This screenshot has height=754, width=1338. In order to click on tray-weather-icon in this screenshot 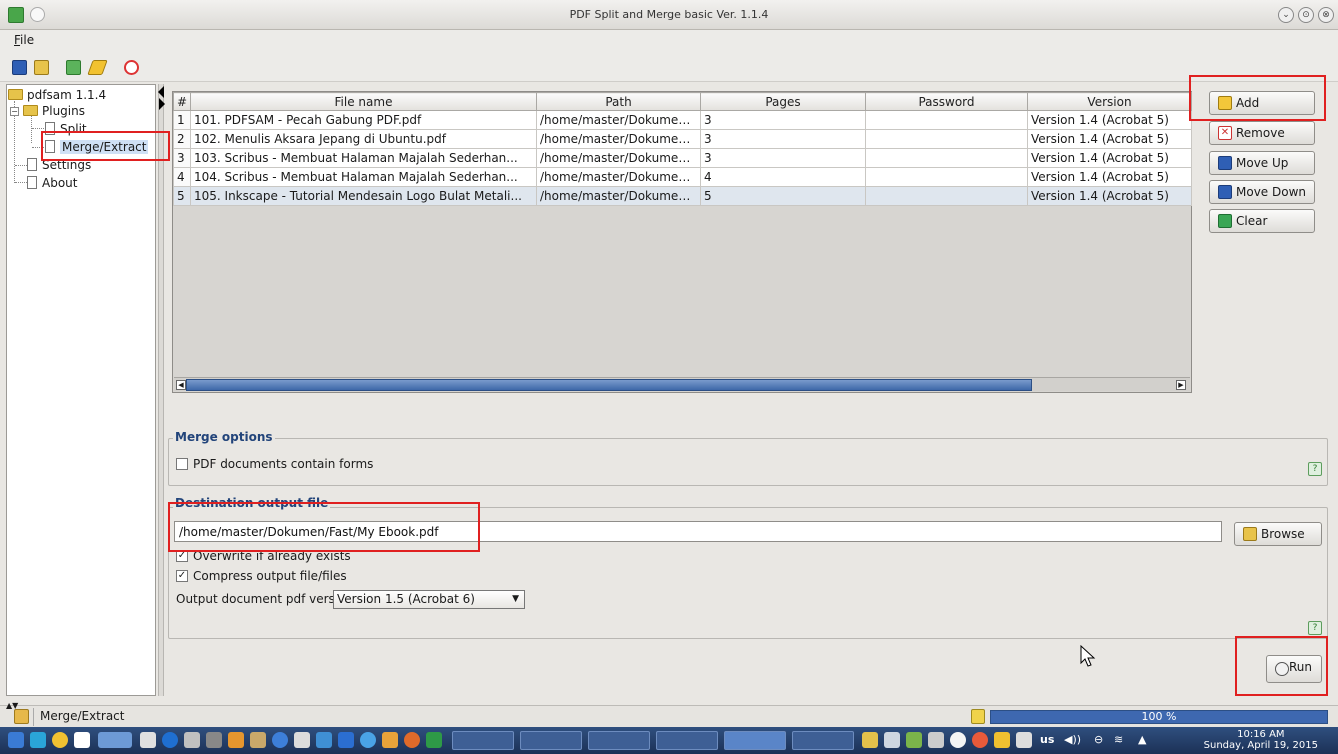, I will do `click(1002, 740)`.